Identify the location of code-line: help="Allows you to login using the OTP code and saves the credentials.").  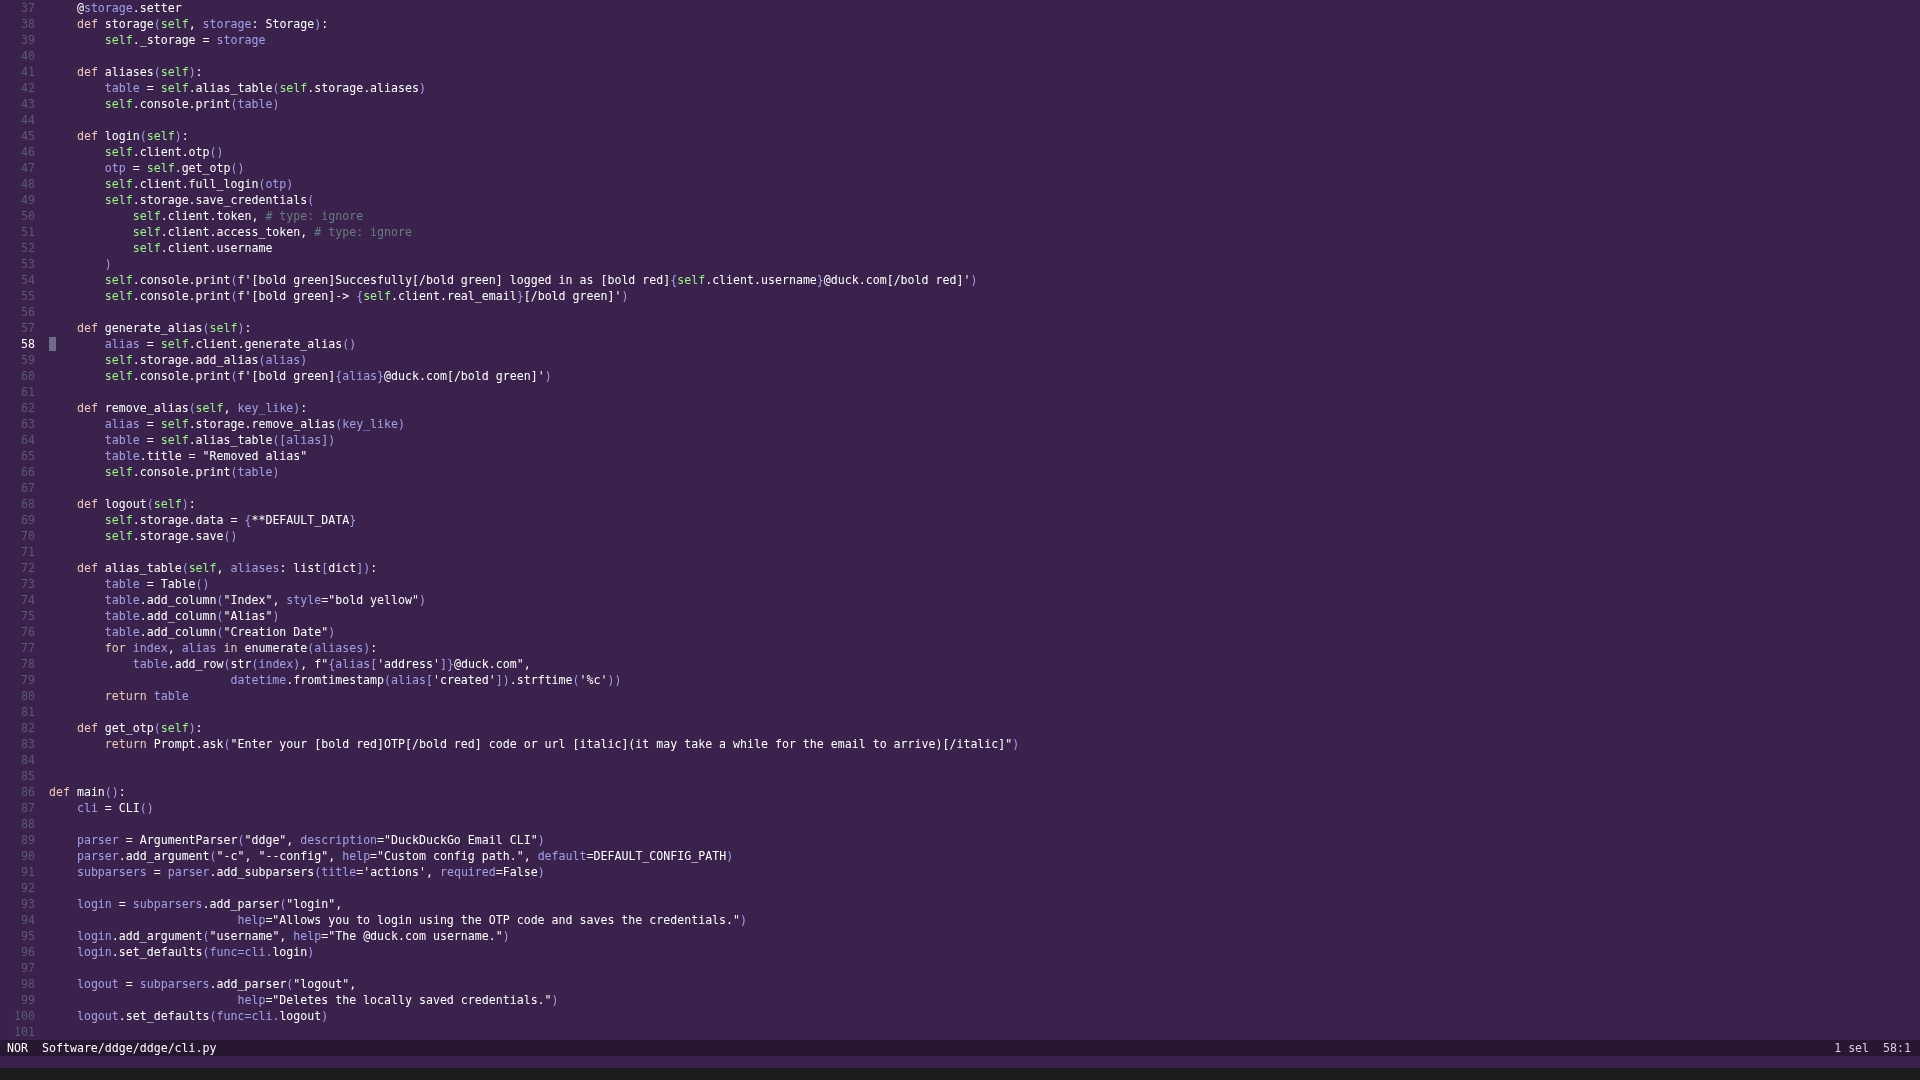
(492, 920).